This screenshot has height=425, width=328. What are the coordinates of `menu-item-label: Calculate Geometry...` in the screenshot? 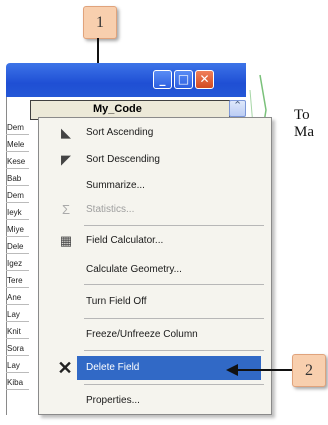 It's located at (134, 269).